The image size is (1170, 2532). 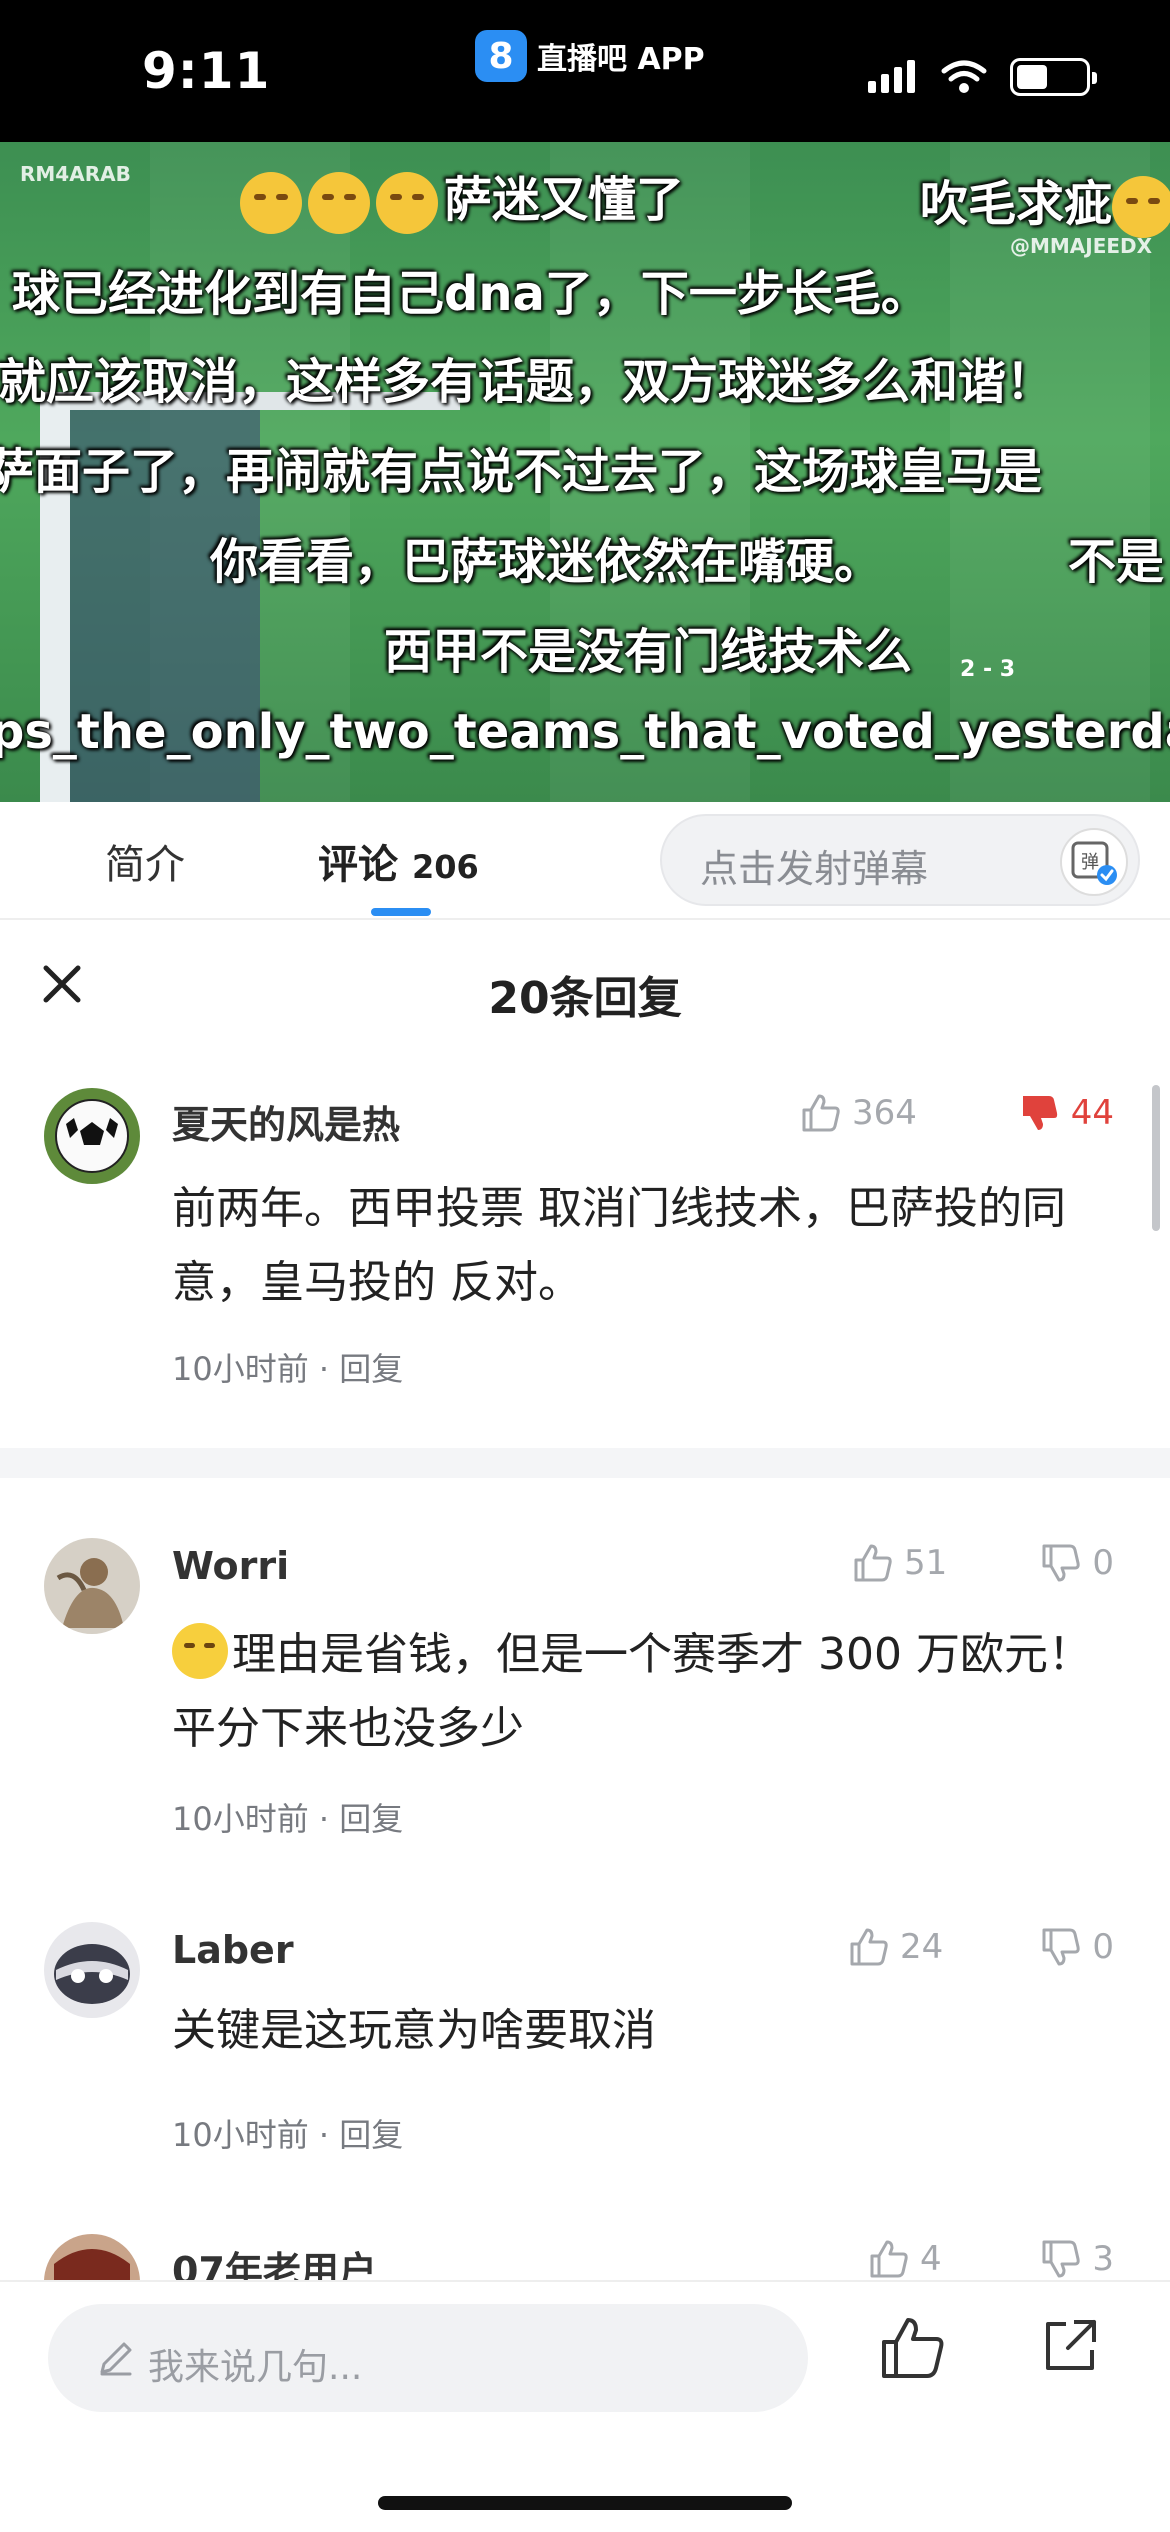 I want to click on dislike-count: 44, so click(x=1092, y=1113).